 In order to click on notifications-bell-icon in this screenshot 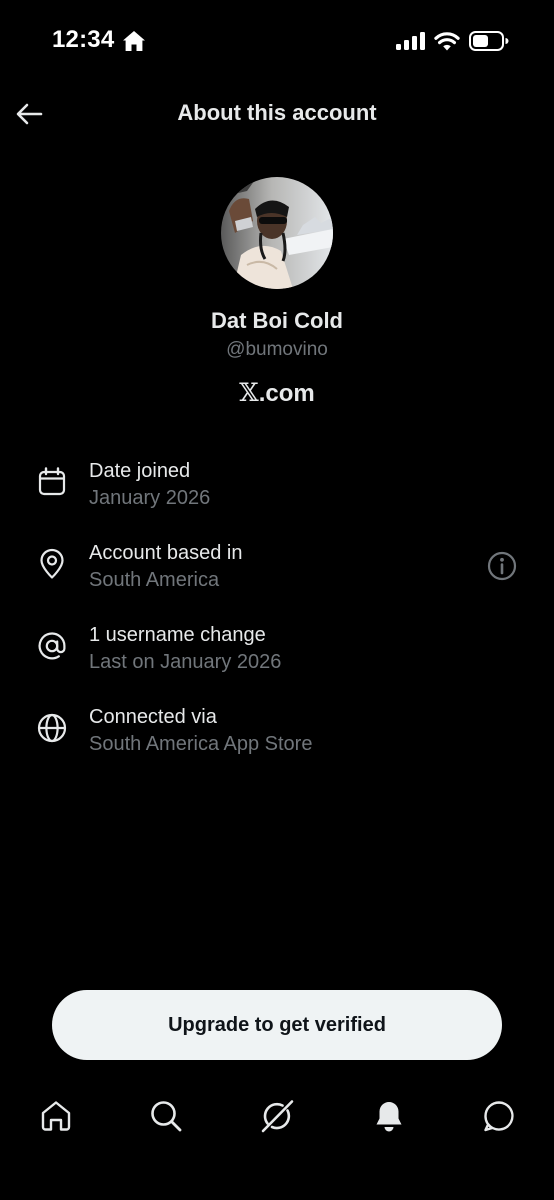, I will do `click(389, 1117)`.